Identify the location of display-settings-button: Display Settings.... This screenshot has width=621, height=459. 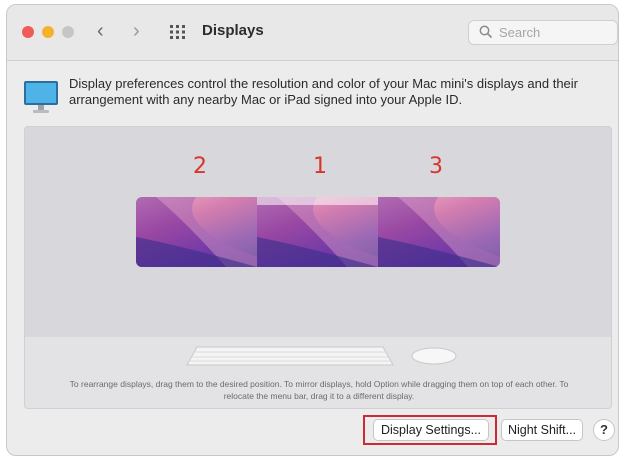
(431, 430).